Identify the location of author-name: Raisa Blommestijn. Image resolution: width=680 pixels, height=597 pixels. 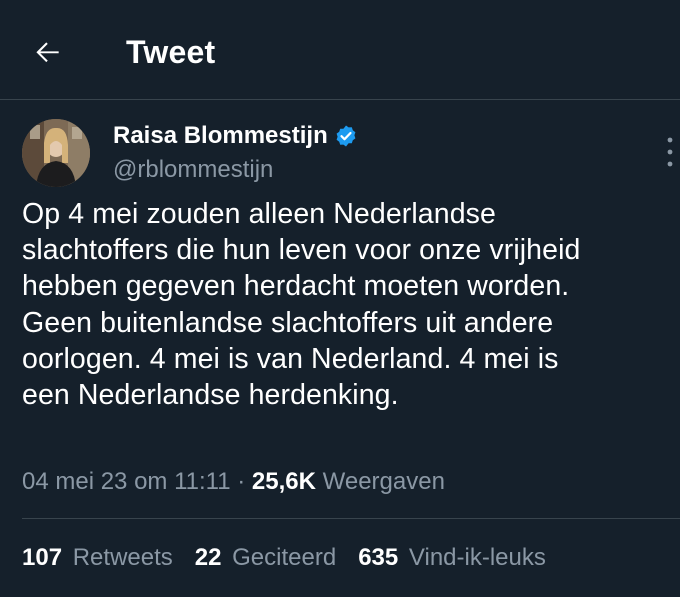
(235, 136).